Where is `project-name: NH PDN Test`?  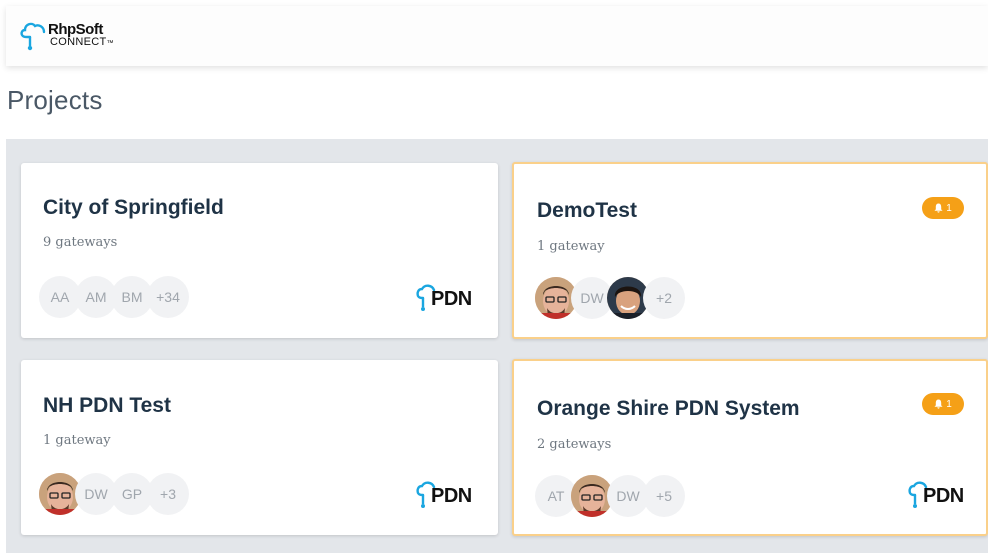
project-name: NH PDN Test is located at coordinates (107, 405).